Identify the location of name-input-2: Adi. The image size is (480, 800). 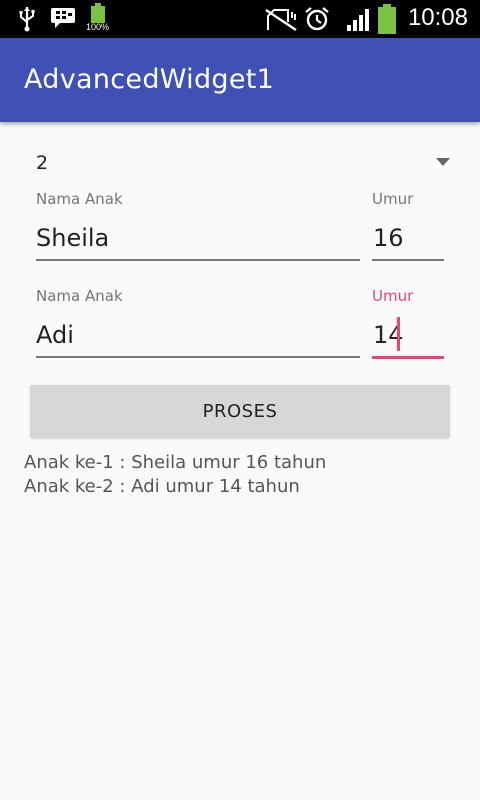
(55, 335).